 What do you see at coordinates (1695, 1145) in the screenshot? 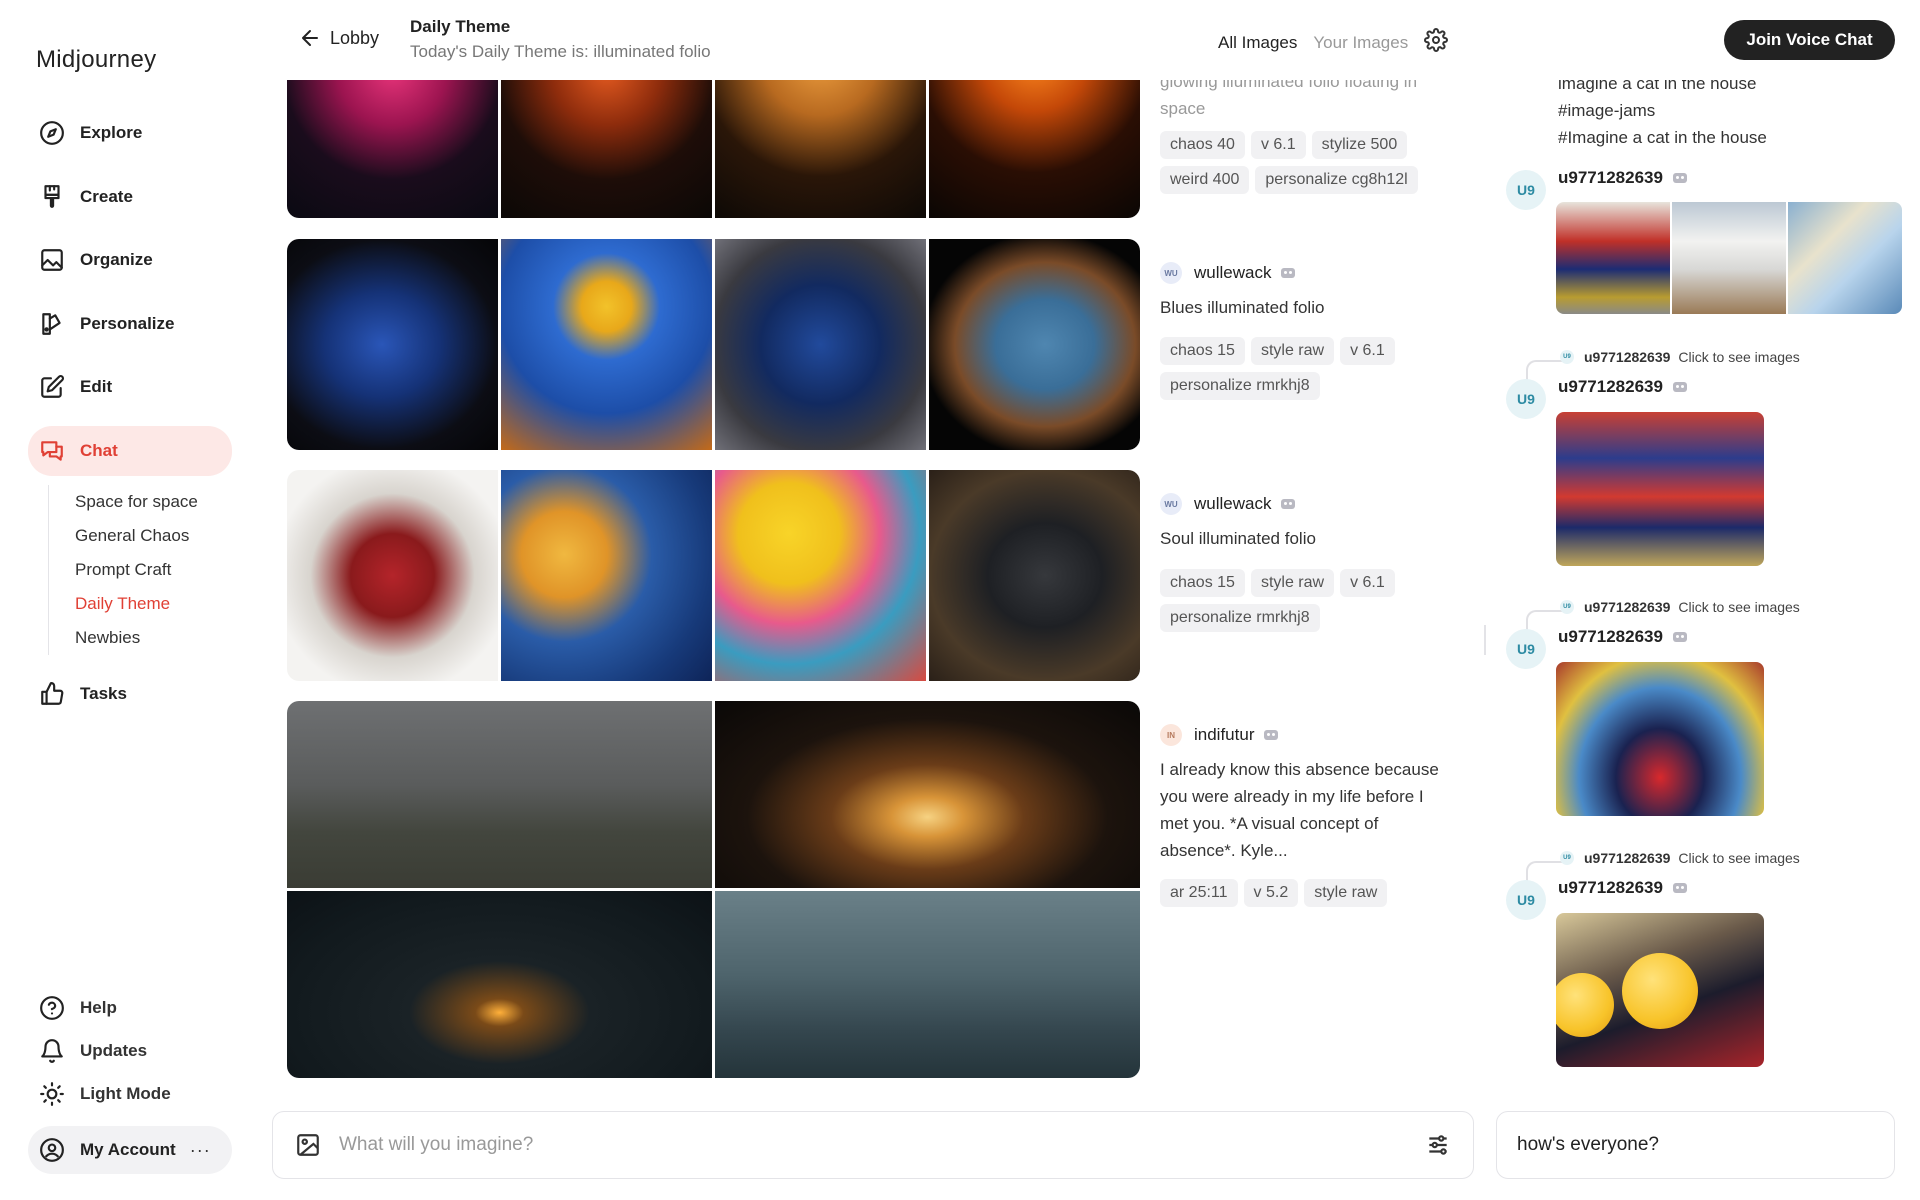
I see `chat-message-input` at bounding box center [1695, 1145].